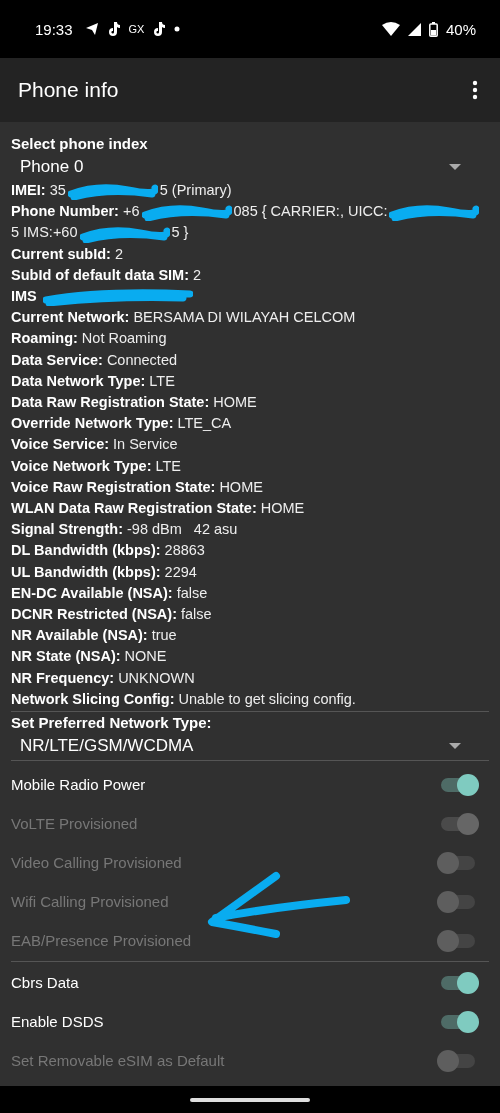  I want to click on send-icon, so click(91, 29).